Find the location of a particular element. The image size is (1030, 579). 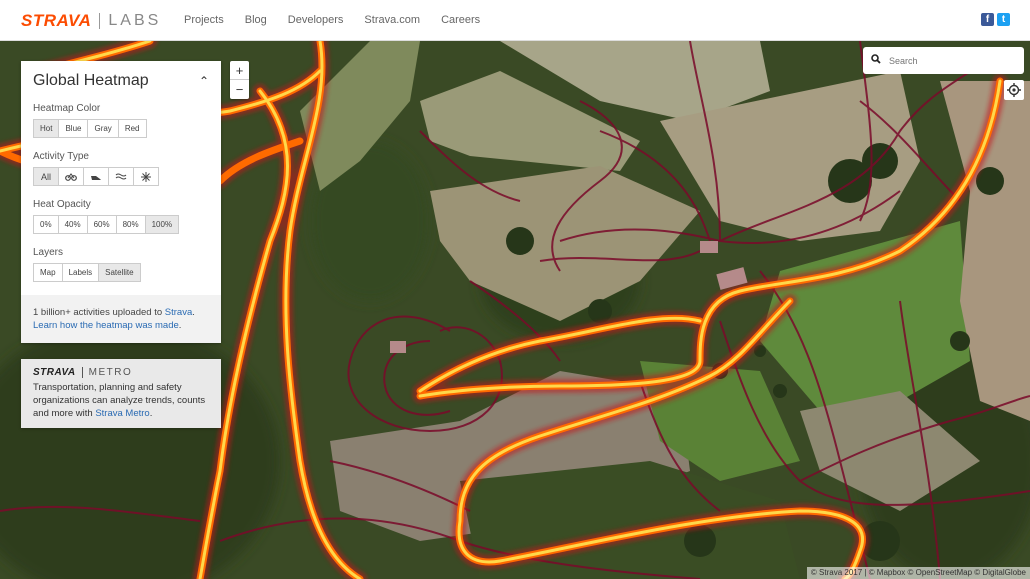

strava-metro-logo: STRAVA METRO is located at coordinates (121, 372).